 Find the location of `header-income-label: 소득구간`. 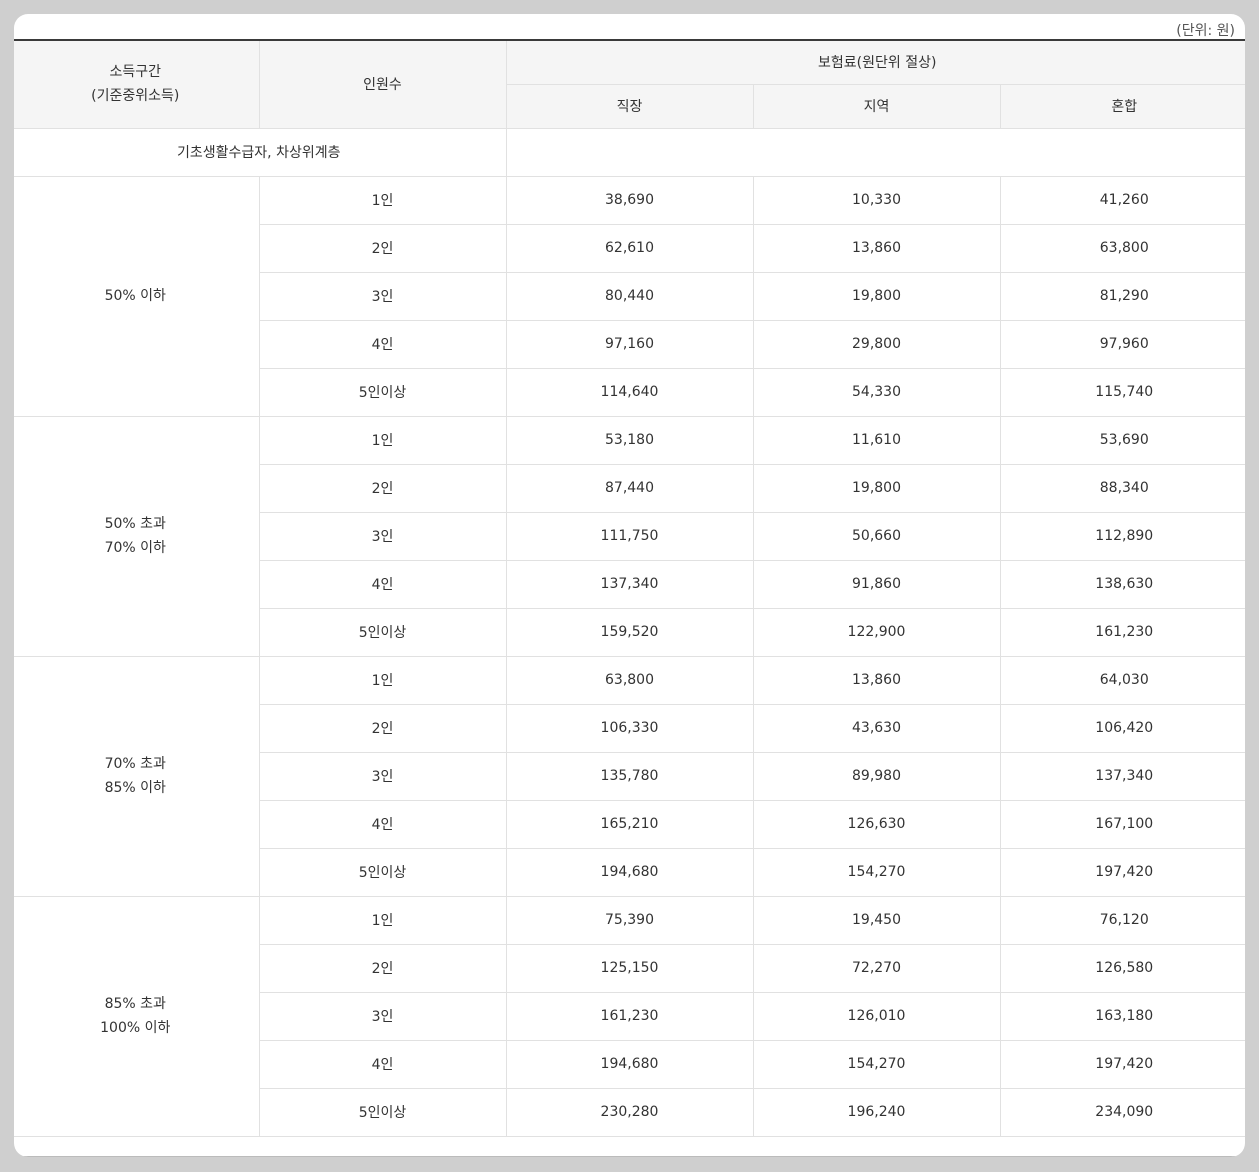

header-income-label: 소득구간 is located at coordinates (135, 72).